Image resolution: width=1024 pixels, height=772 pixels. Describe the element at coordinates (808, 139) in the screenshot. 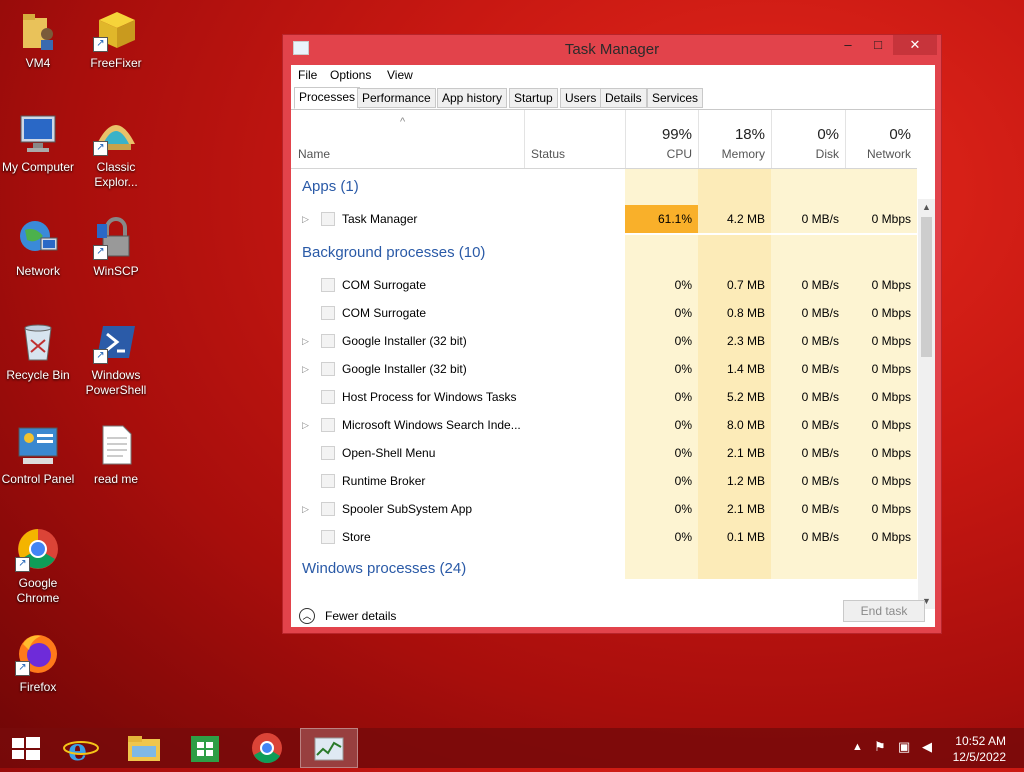

I see `disk-column-header: 0% Disk` at that location.